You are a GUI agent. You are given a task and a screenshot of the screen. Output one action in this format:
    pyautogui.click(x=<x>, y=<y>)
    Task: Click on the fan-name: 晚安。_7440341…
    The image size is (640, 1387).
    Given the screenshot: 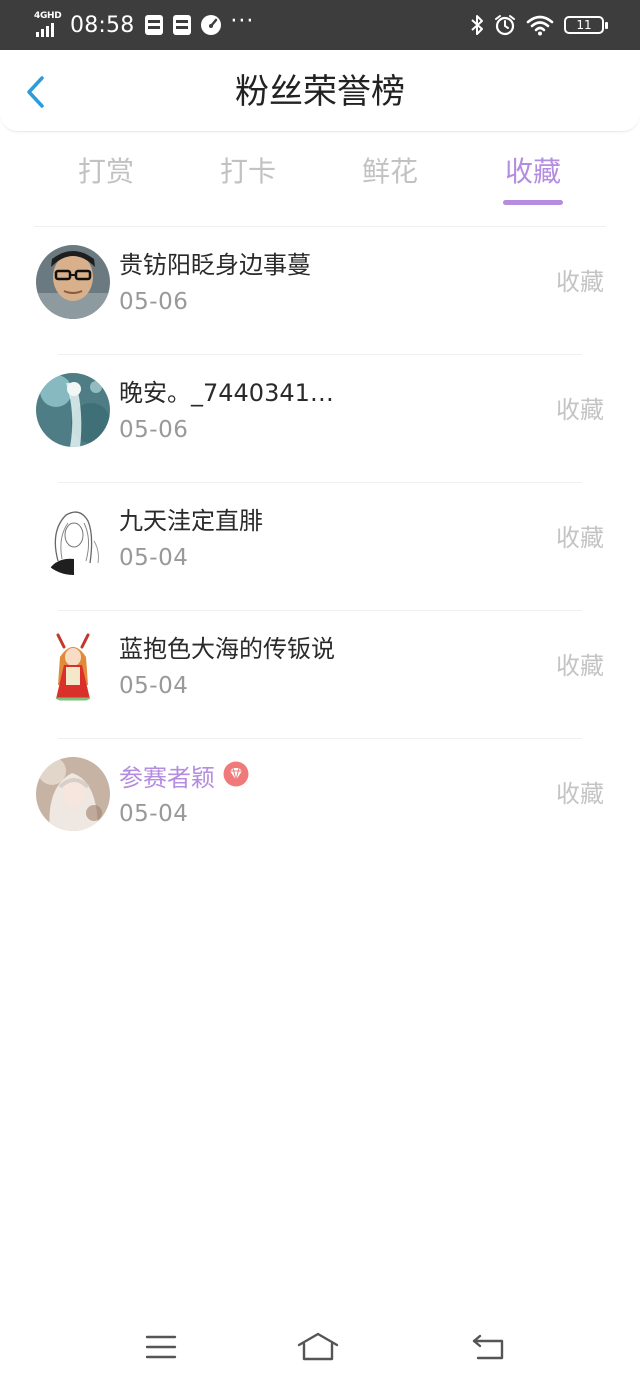 What is the action you would take?
    pyautogui.click(x=226, y=393)
    